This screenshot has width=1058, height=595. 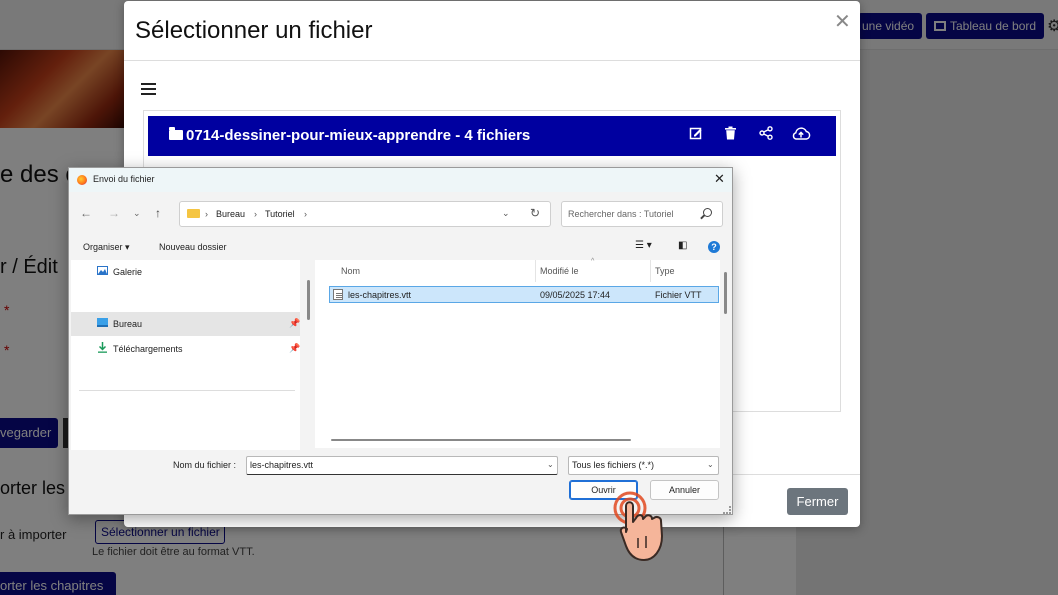 What do you see at coordinates (643, 245) in the screenshot?
I see `view-options-icon: ☰ ▾` at bounding box center [643, 245].